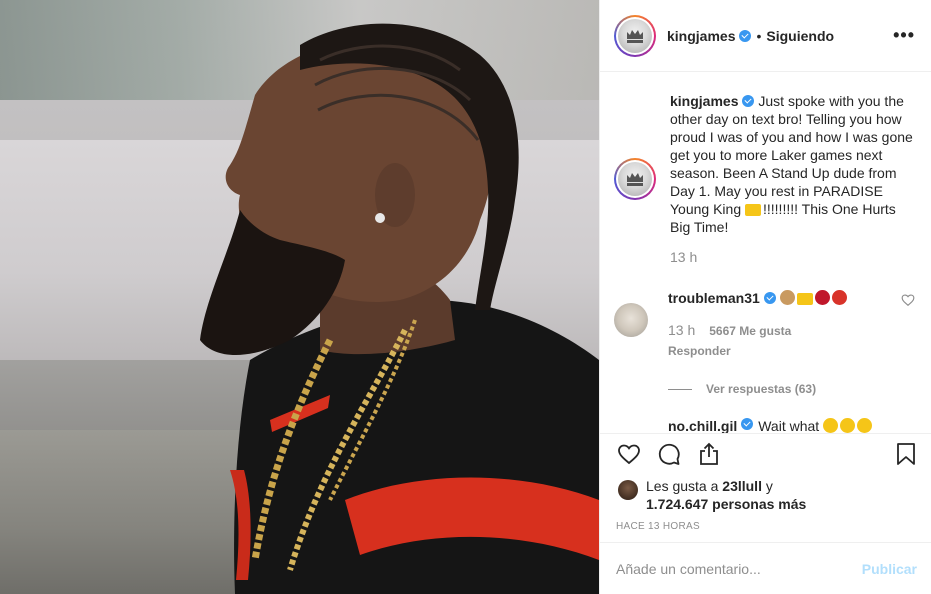 The height and width of the screenshot is (594, 931). I want to click on comment-meta: 13 h 5667 Me gusta, so click(778, 330).